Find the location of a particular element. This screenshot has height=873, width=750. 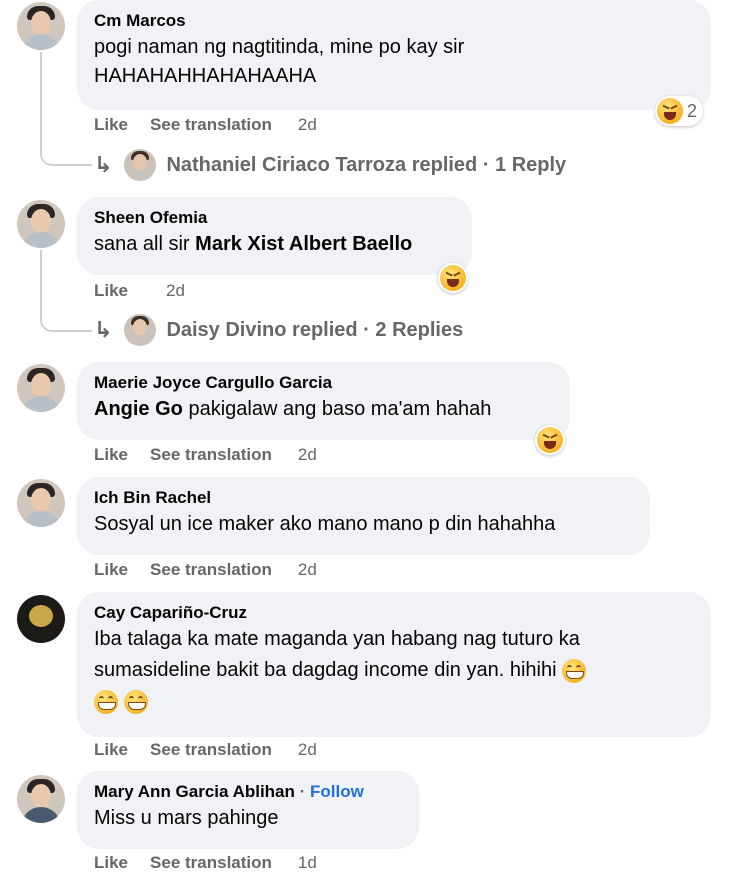

comment-actions: Like 2d is located at coordinates (139, 291).